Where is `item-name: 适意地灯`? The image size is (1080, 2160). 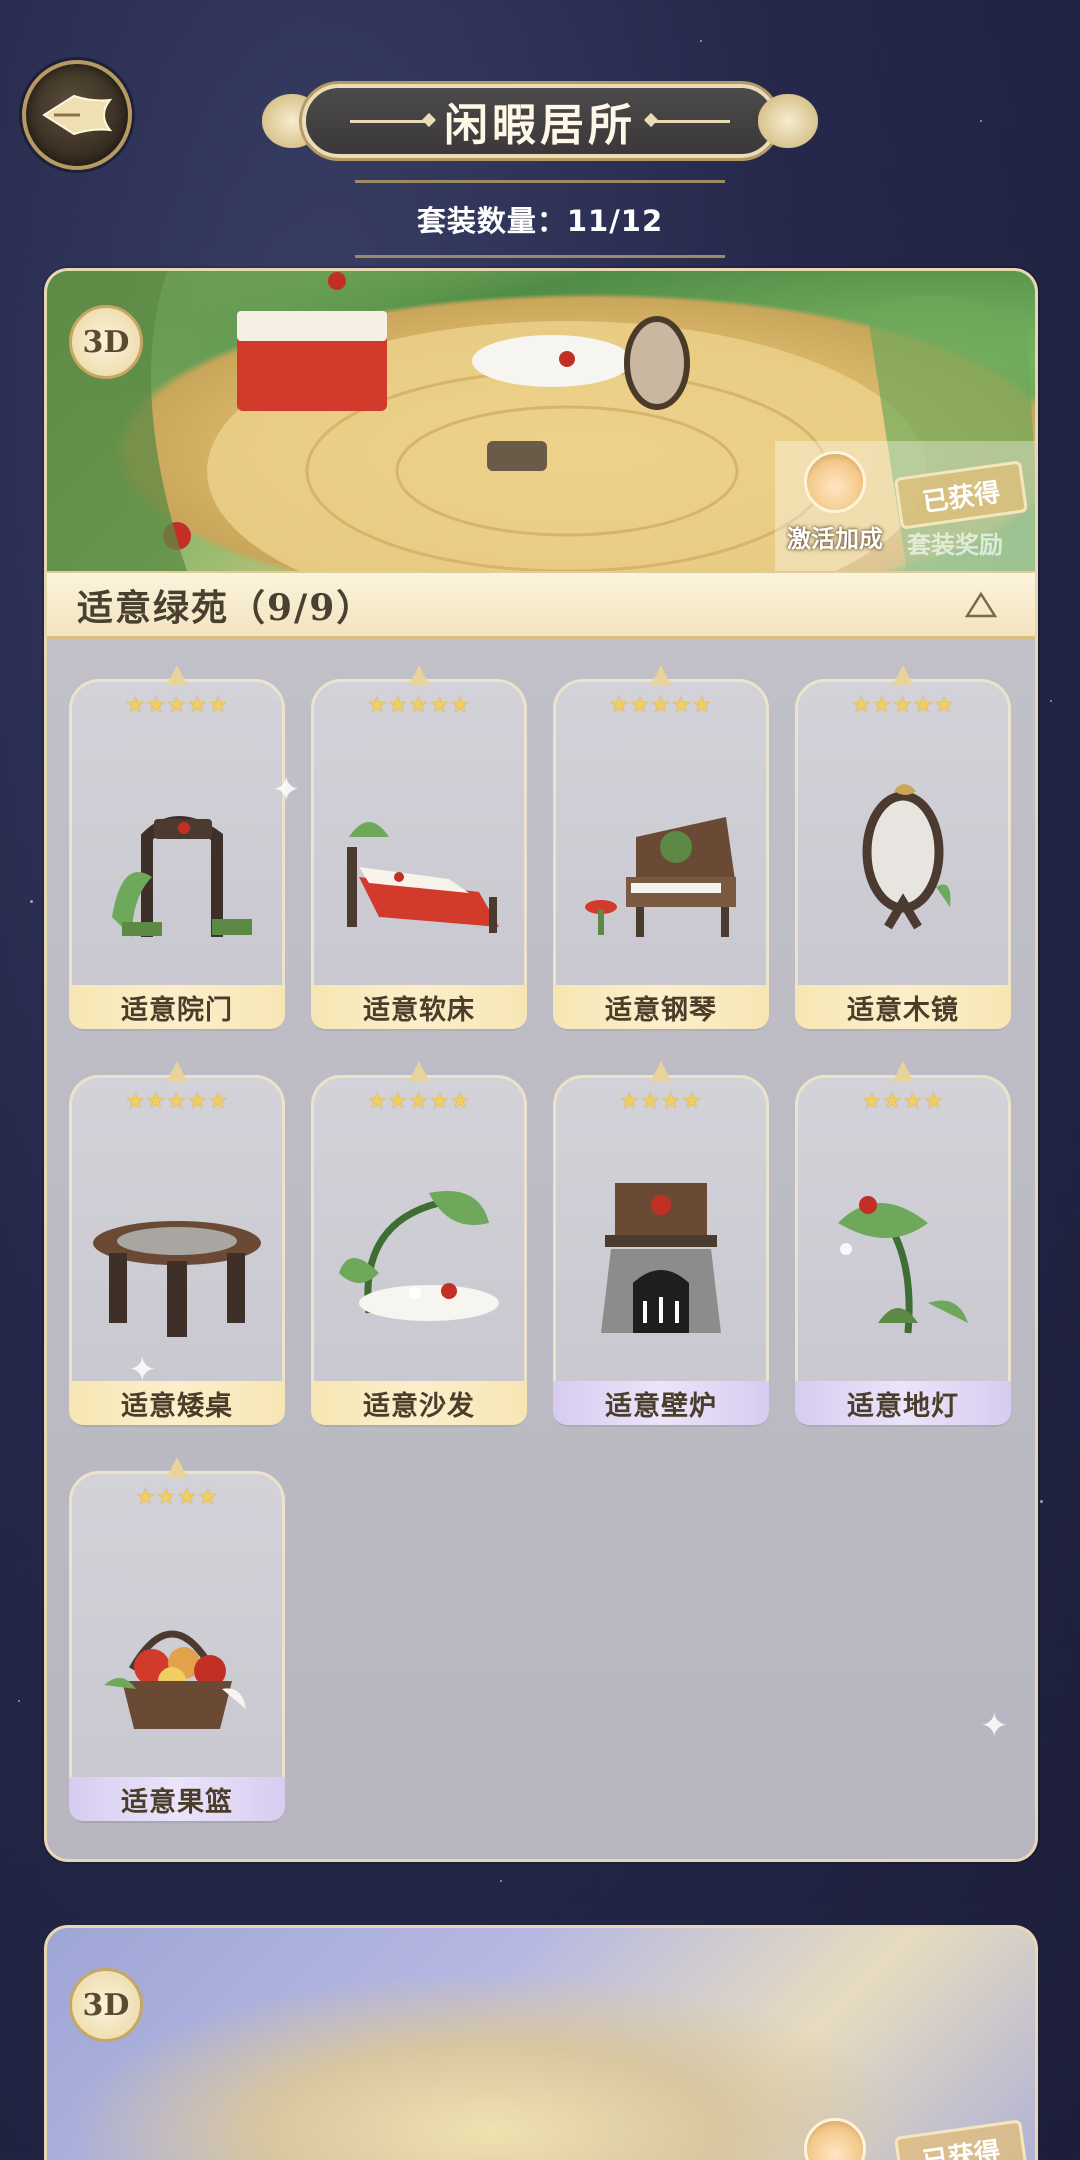 item-name: 适意地灯 is located at coordinates (903, 1403).